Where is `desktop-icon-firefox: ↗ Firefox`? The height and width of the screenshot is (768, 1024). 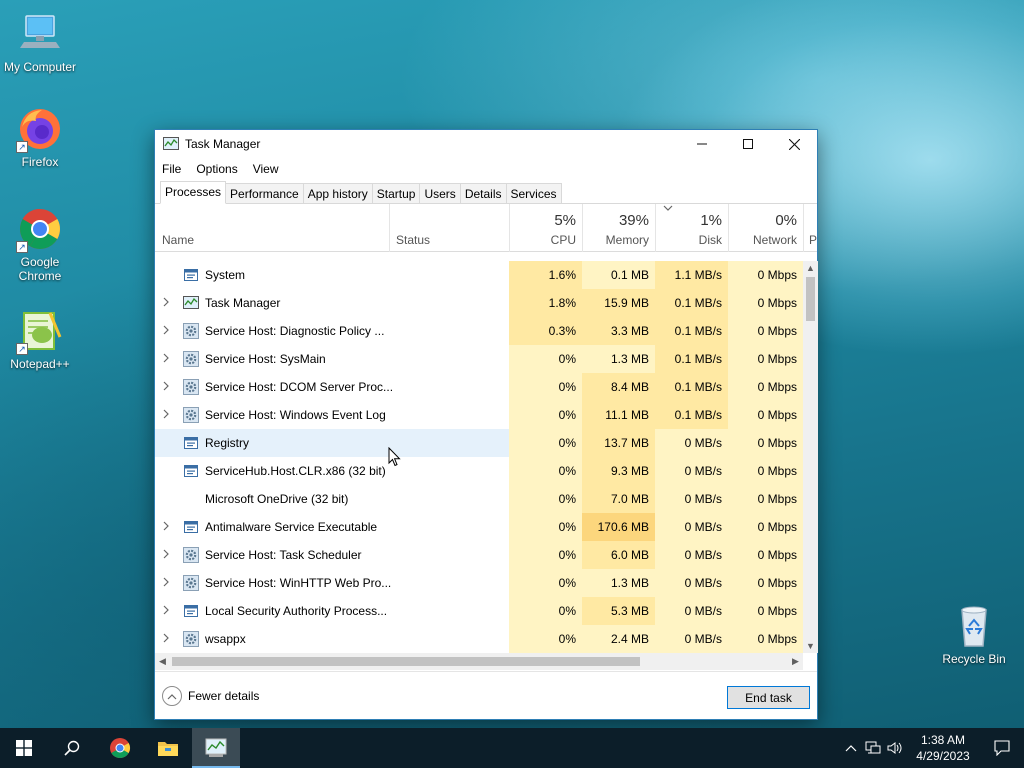
desktop-icon-firefox: ↗ Firefox is located at coordinates (40, 137).